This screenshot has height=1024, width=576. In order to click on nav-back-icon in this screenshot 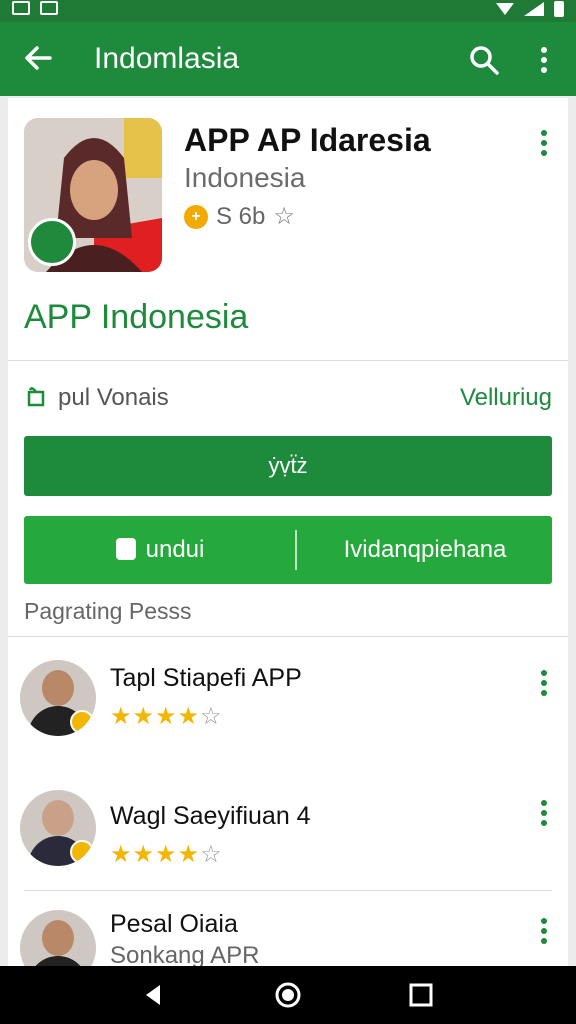, I will do `click(153, 995)`.